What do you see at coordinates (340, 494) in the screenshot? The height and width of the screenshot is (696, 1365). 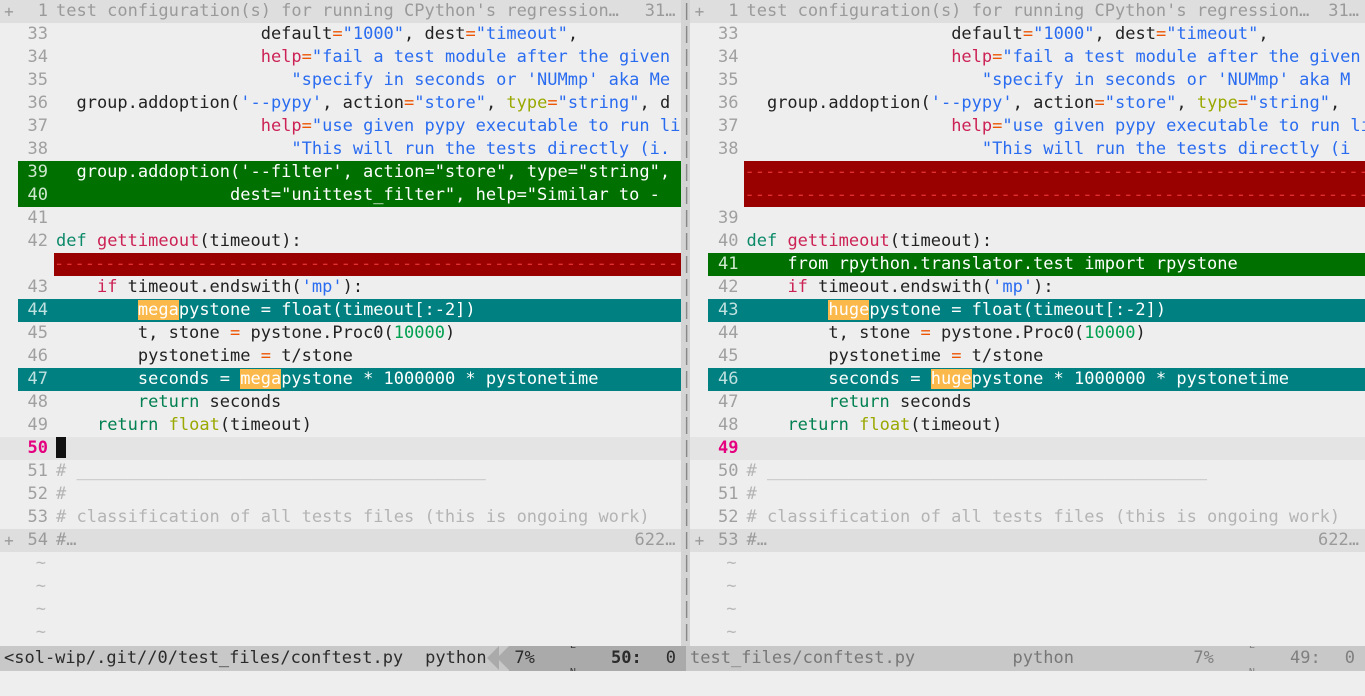 I see `code-line: 52 #` at bounding box center [340, 494].